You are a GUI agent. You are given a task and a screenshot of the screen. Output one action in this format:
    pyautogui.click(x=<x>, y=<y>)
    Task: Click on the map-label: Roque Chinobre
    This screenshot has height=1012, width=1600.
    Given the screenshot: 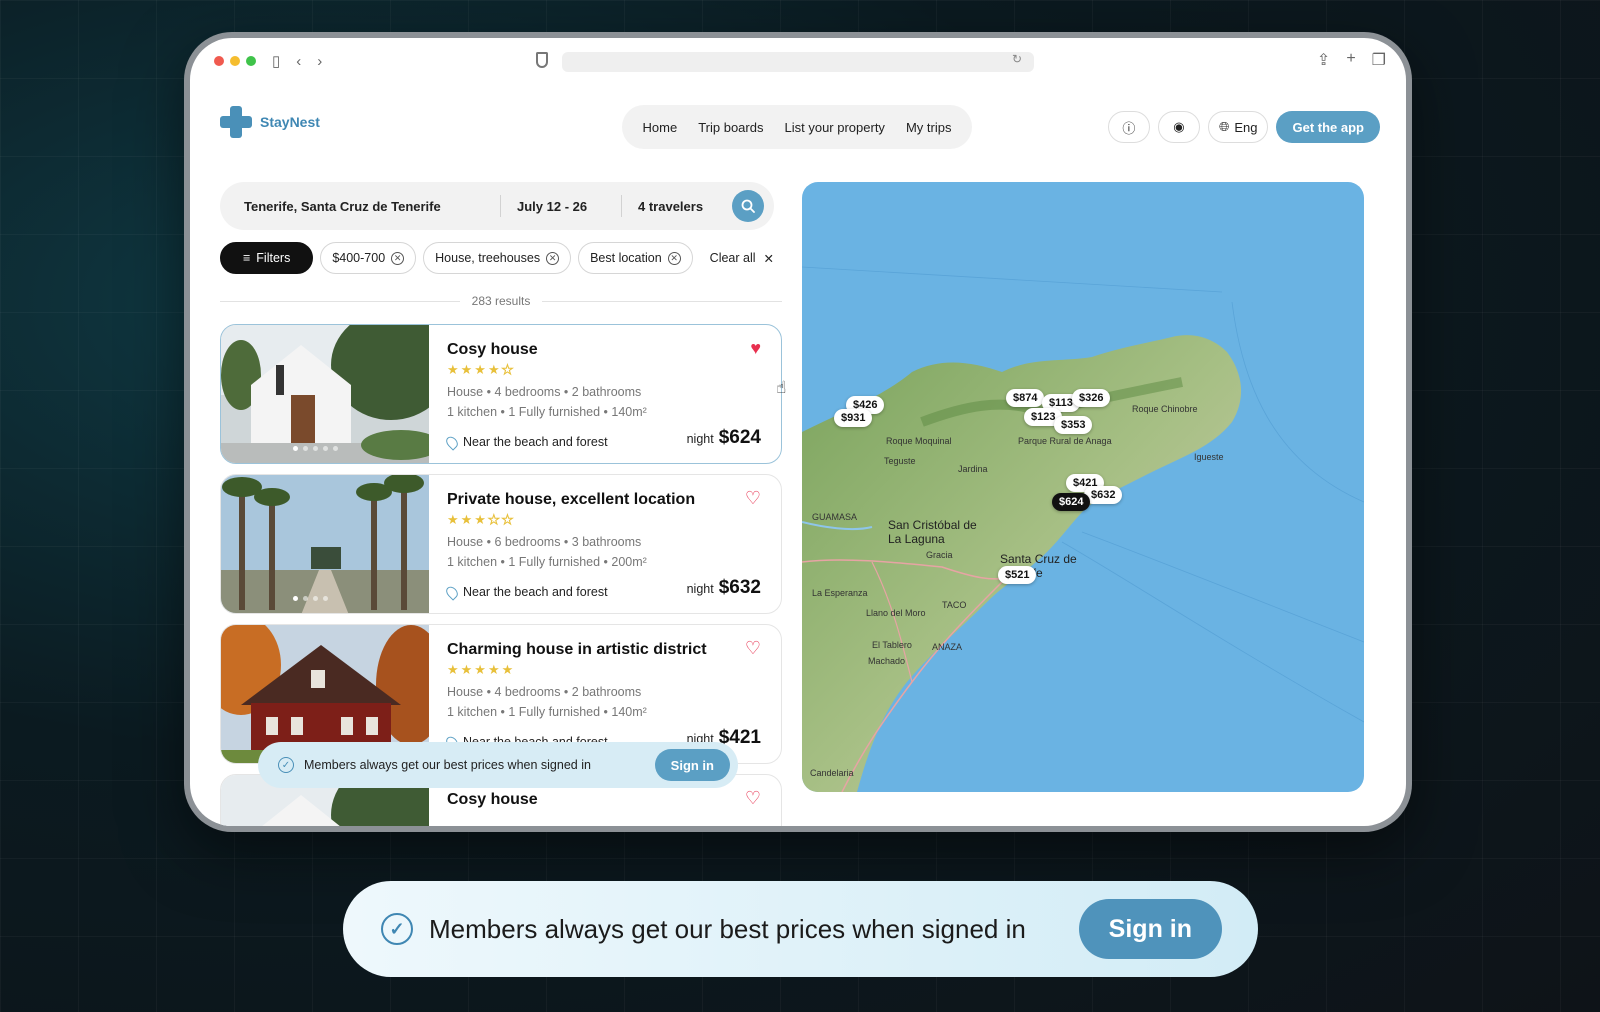 What is the action you would take?
    pyautogui.click(x=1165, y=409)
    